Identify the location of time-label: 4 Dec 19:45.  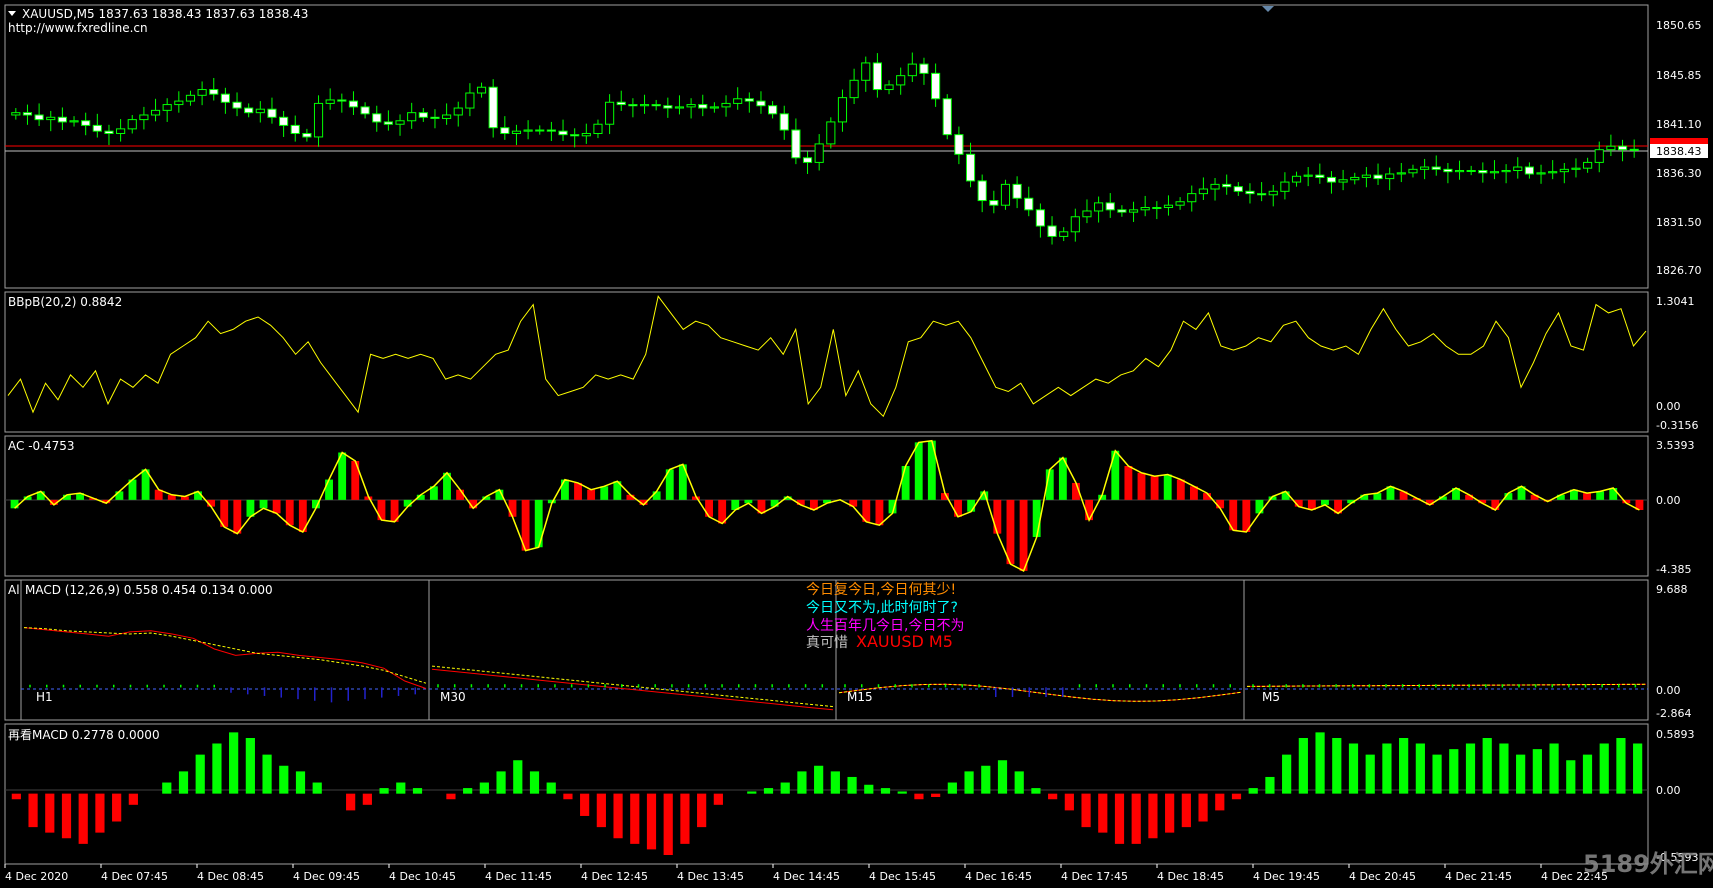
(1286, 876).